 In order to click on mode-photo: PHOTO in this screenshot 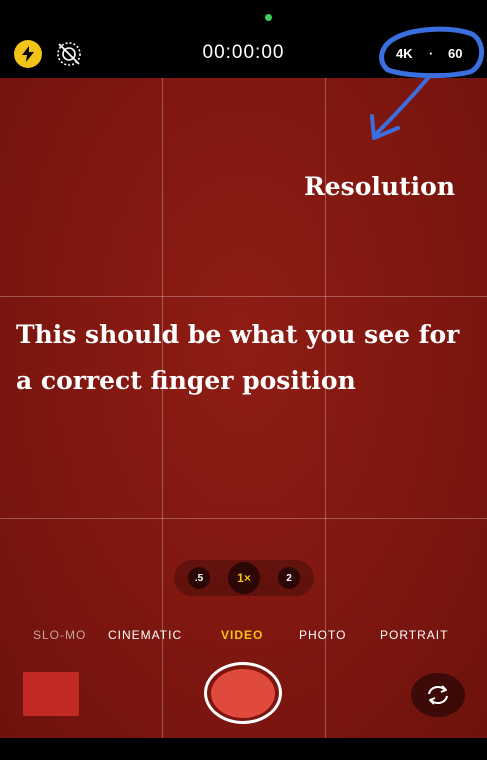, I will do `click(322, 635)`.